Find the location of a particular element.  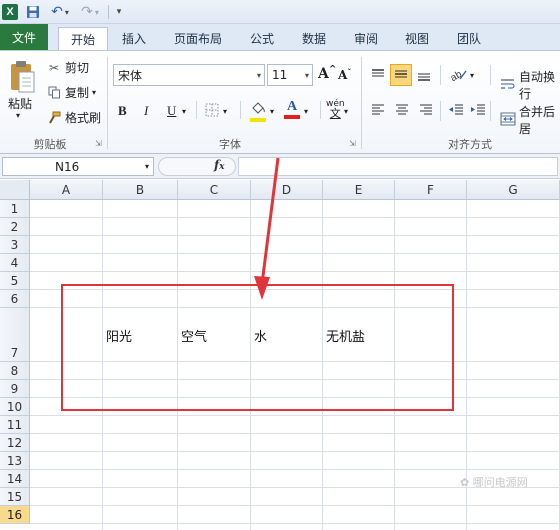

row-header-1: 1 is located at coordinates (15, 209).